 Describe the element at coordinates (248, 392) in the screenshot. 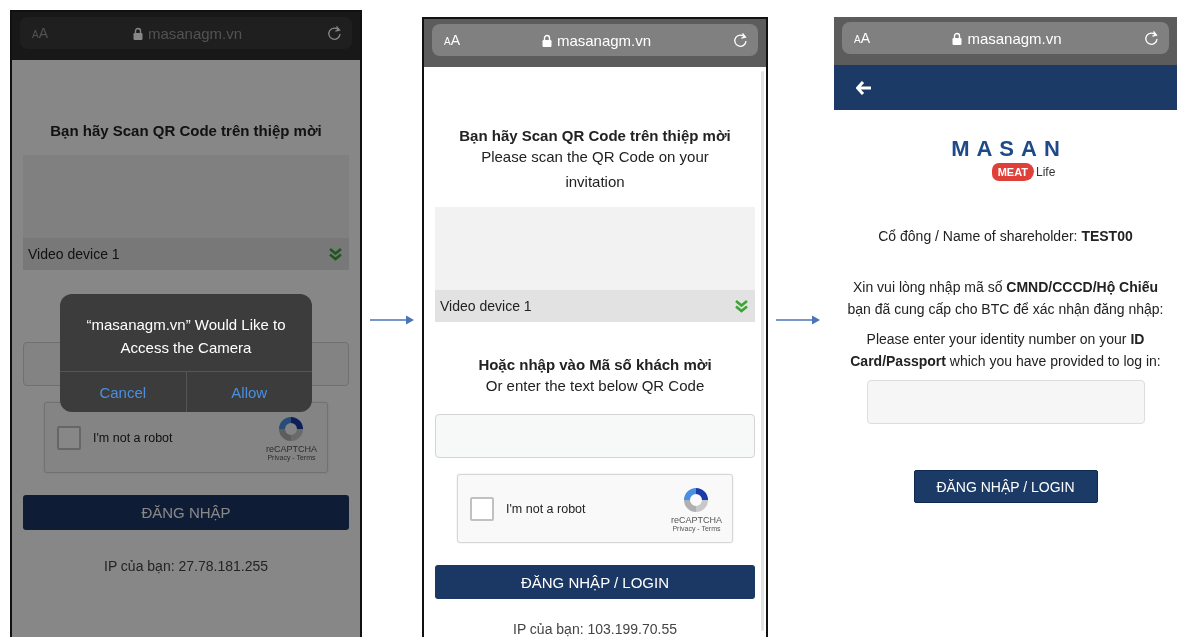

I see `dialog-button: Allow` at that location.